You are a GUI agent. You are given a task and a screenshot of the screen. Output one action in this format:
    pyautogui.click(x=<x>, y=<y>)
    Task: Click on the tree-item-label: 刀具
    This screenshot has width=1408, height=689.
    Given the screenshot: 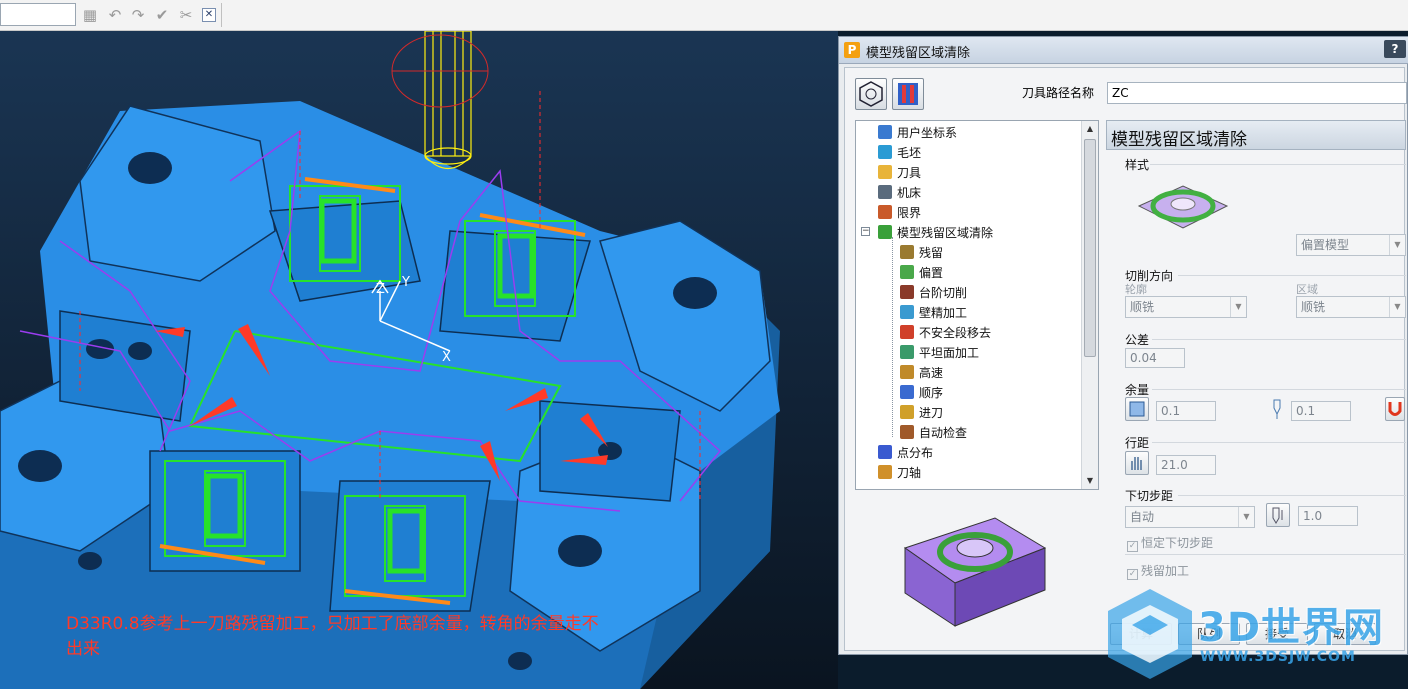 What is the action you would take?
    pyautogui.click(x=909, y=173)
    